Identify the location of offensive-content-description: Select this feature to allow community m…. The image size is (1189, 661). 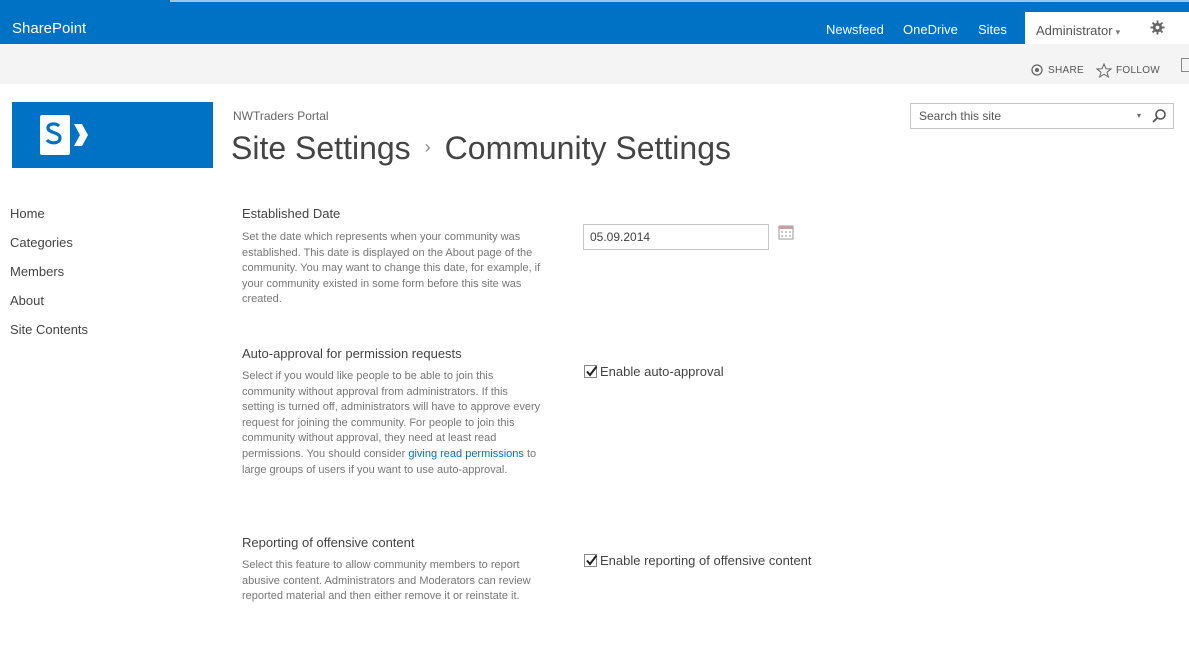
(386, 581).